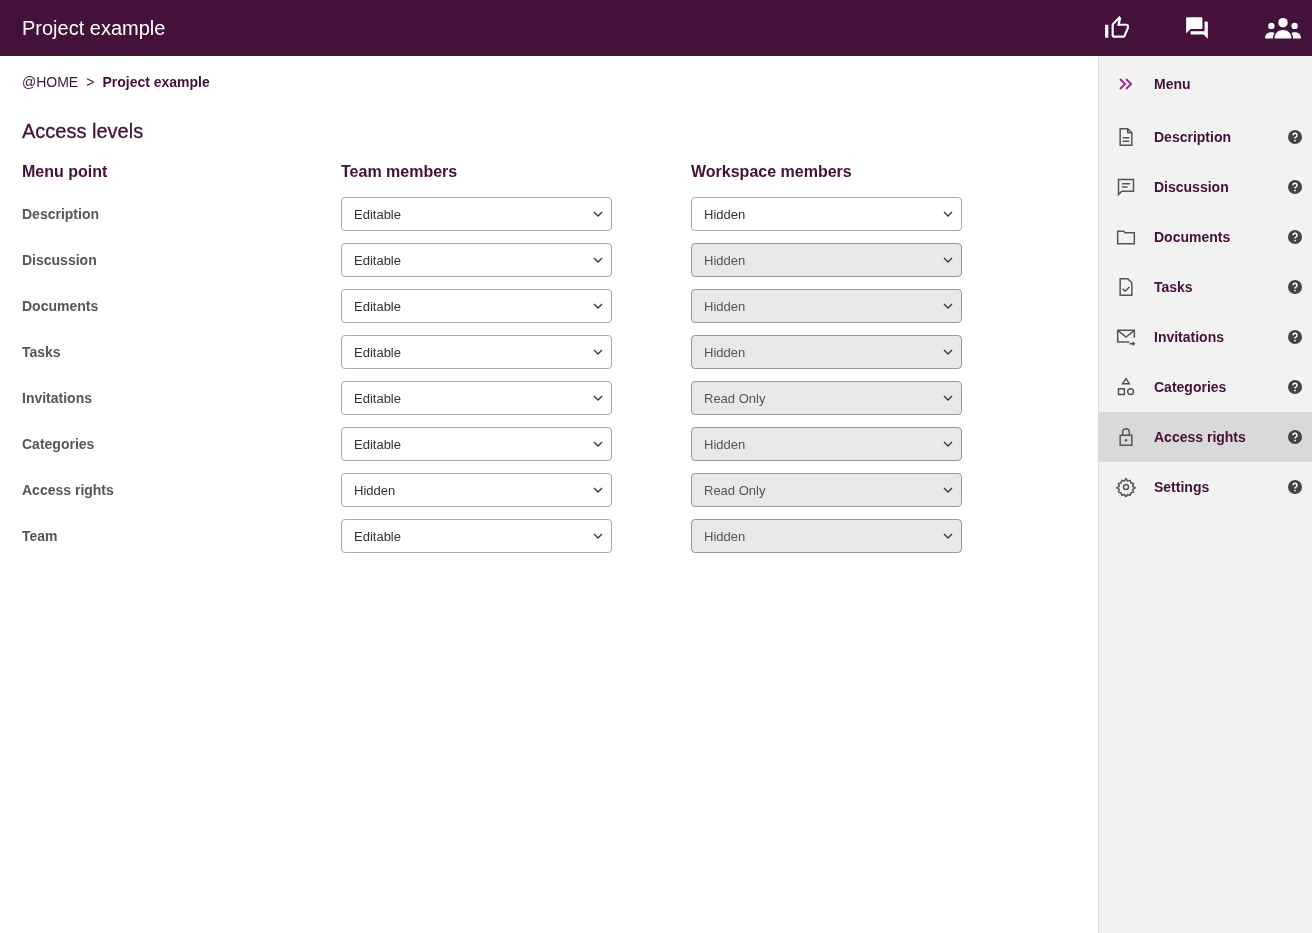 Image resolution: width=1312 pixels, height=933 pixels. What do you see at coordinates (1205, 84) in the screenshot?
I see `menu-toggle: Menu` at bounding box center [1205, 84].